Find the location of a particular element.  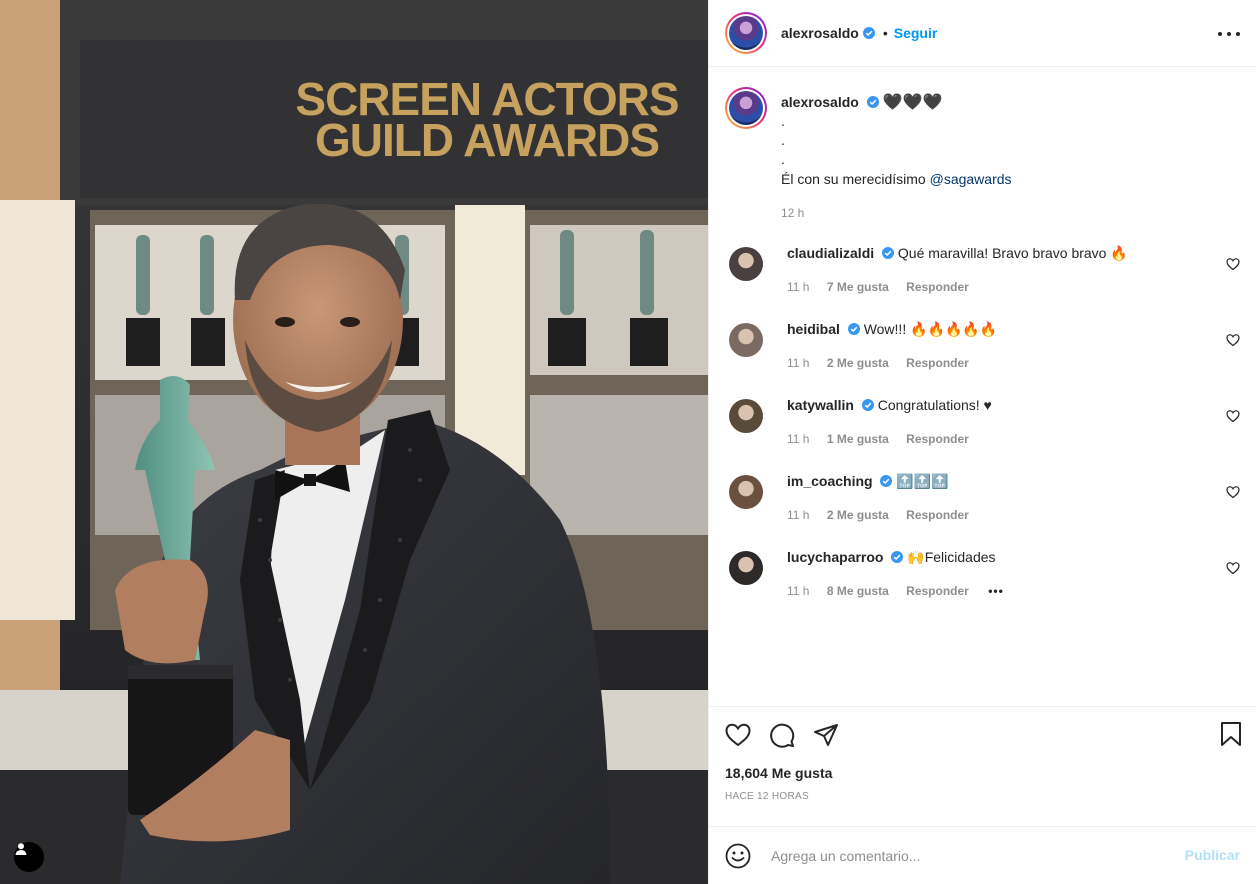

commenter-username: im_coaching is located at coordinates (830, 481).